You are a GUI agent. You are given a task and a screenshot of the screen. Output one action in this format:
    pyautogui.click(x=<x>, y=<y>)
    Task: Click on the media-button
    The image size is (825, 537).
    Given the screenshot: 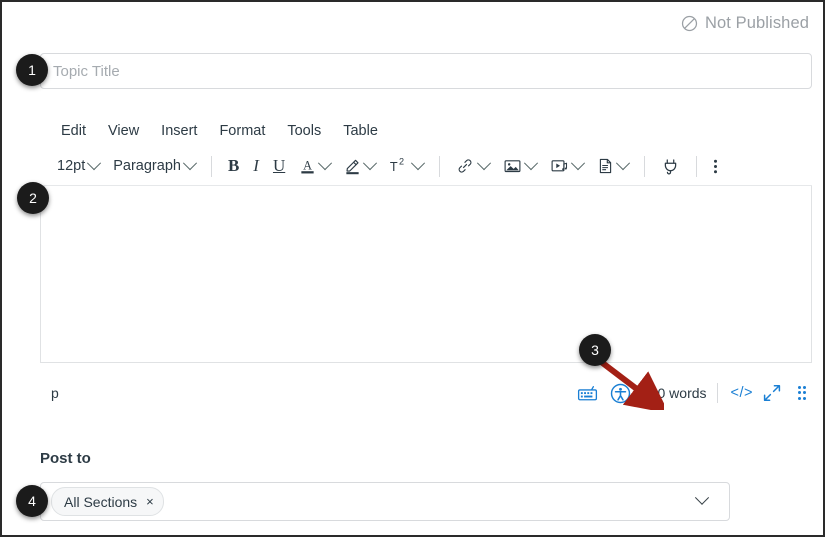 What is the action you would take?
    pyautogui.click(x=566, y=166)
    